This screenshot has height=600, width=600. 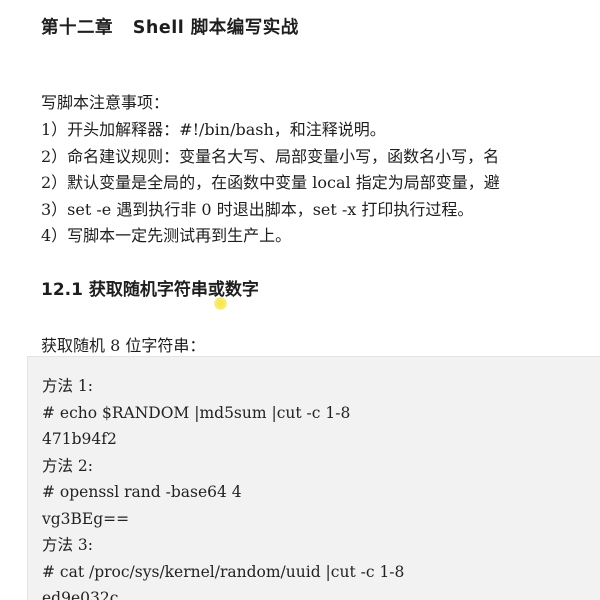 What do you see at coordinates (123, 345) in the screenshot?
I see `intro-text: 获取随机 8 位字符串：` at bounding box center [123, 345].